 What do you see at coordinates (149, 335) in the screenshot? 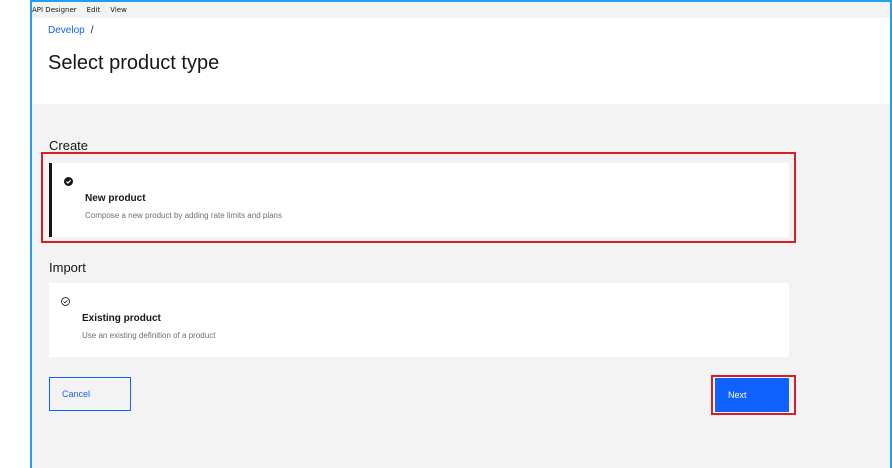
I see `existing-product-description: Use an existing definition of a product` at bounding box center [149, 335].